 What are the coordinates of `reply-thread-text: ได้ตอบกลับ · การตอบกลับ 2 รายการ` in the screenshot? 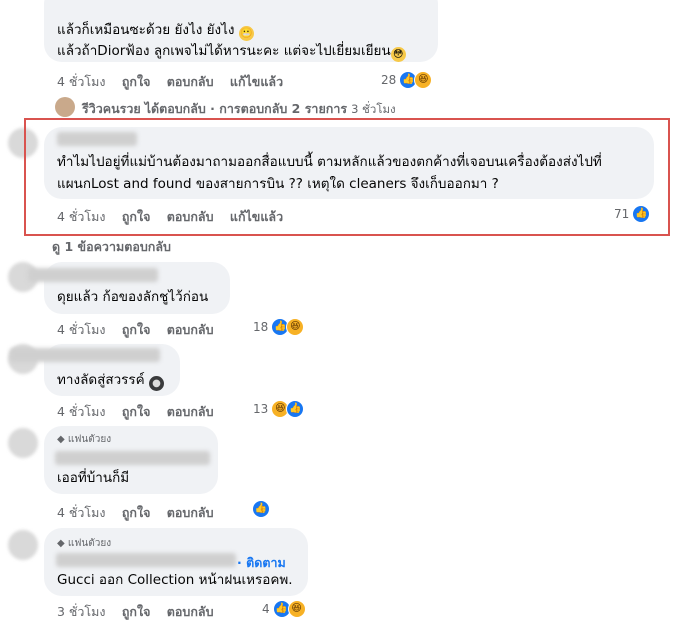 It's located at (246, 108).